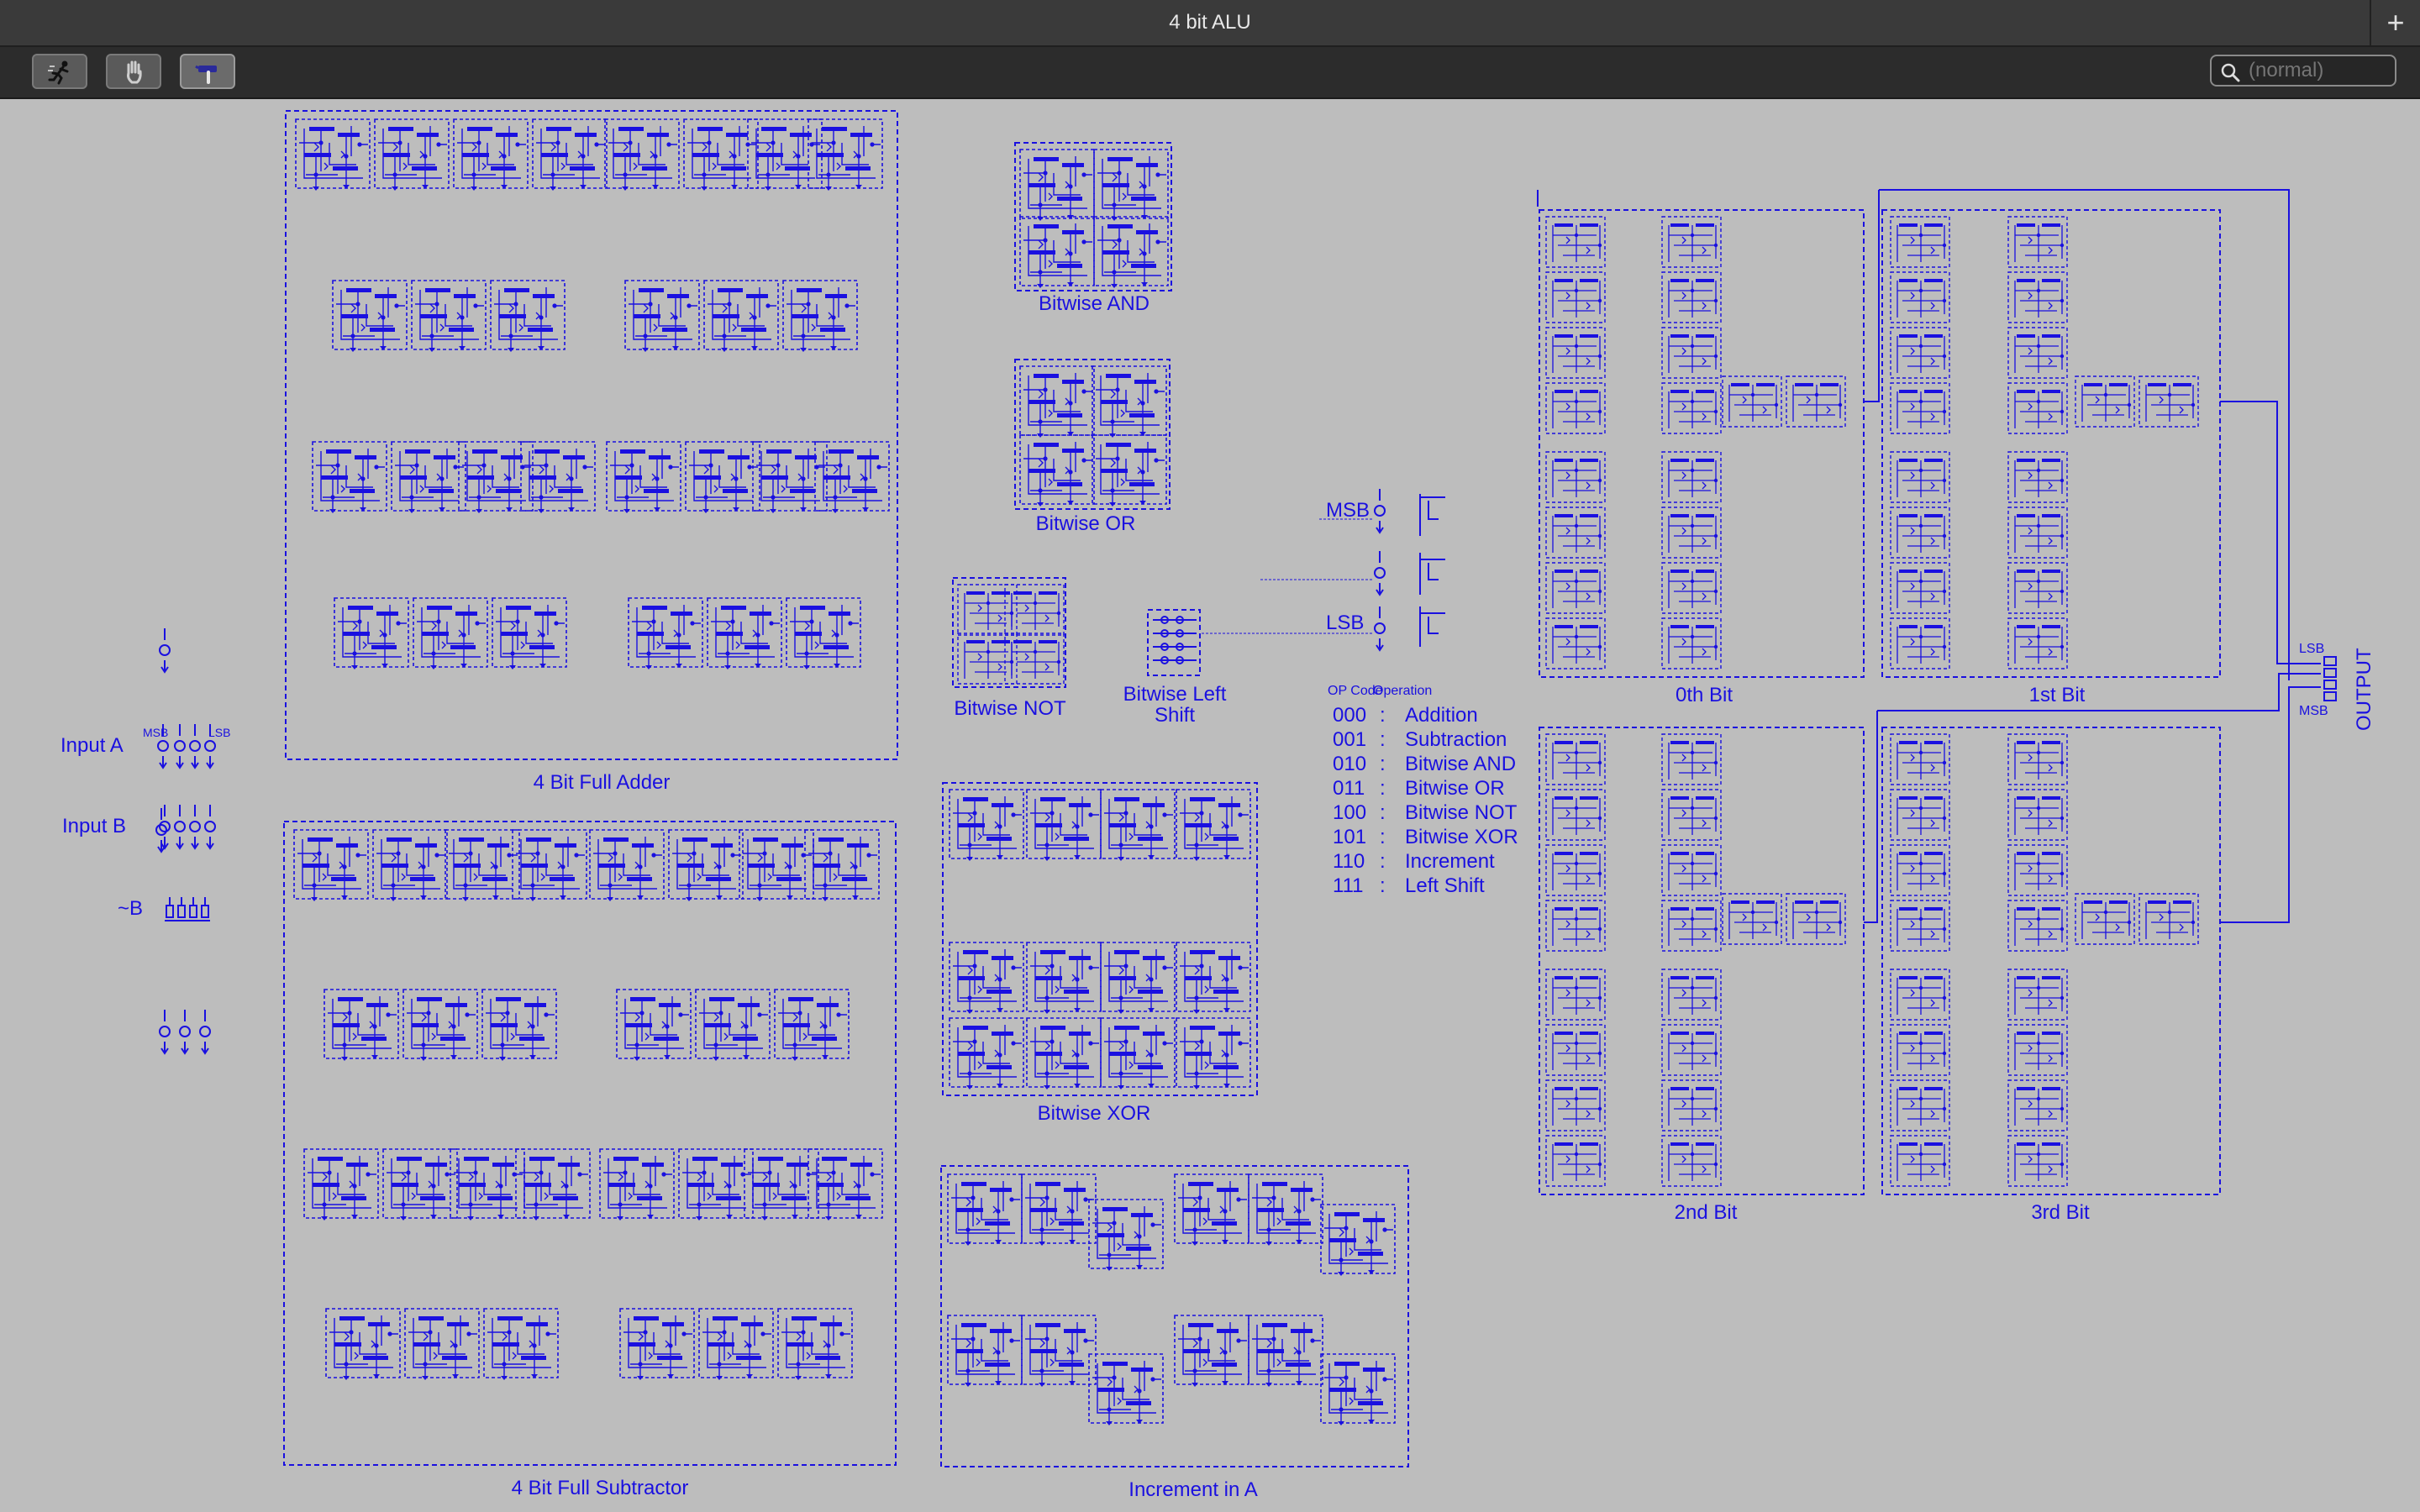 The width and height of the screenshot is (2420, 1512). What do you see at coordinates (1450, 861) in the screenshot?
I see `op-operation: Increment` at bounding box center [1450, 861].